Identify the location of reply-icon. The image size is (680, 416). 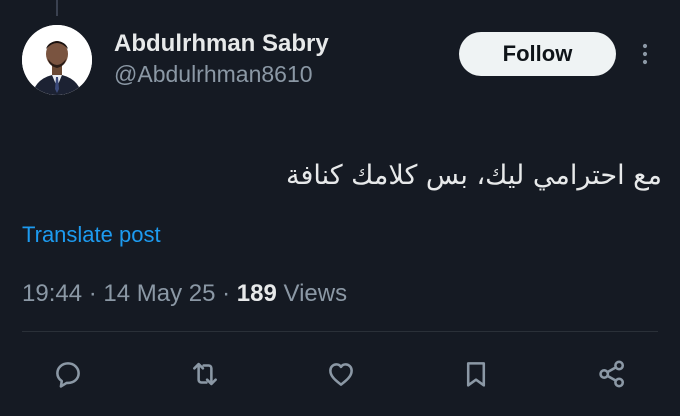
(68, 375).